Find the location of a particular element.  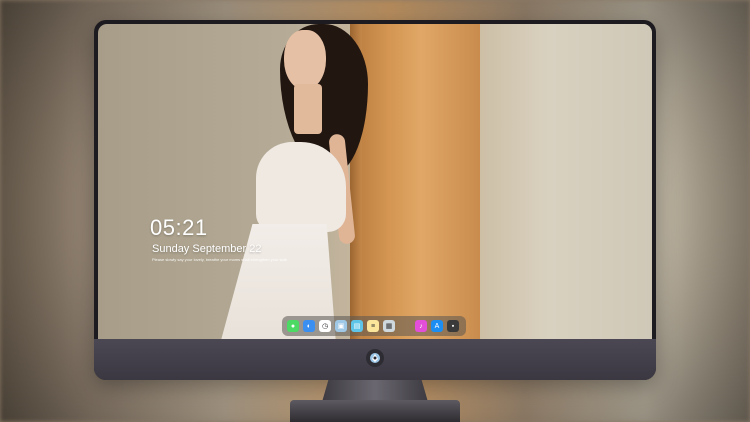

photos-icon: ▦ is located at coordinates (389, 326).